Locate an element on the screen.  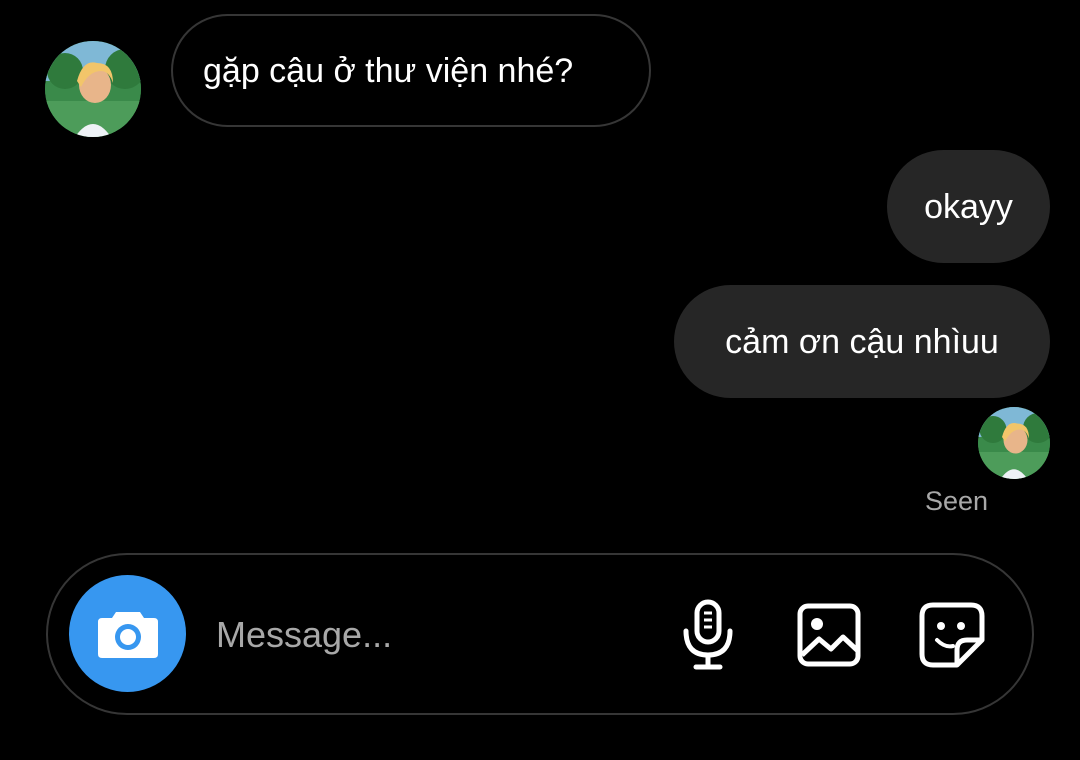
seen-avatar is located at coordinates (1014, 443).